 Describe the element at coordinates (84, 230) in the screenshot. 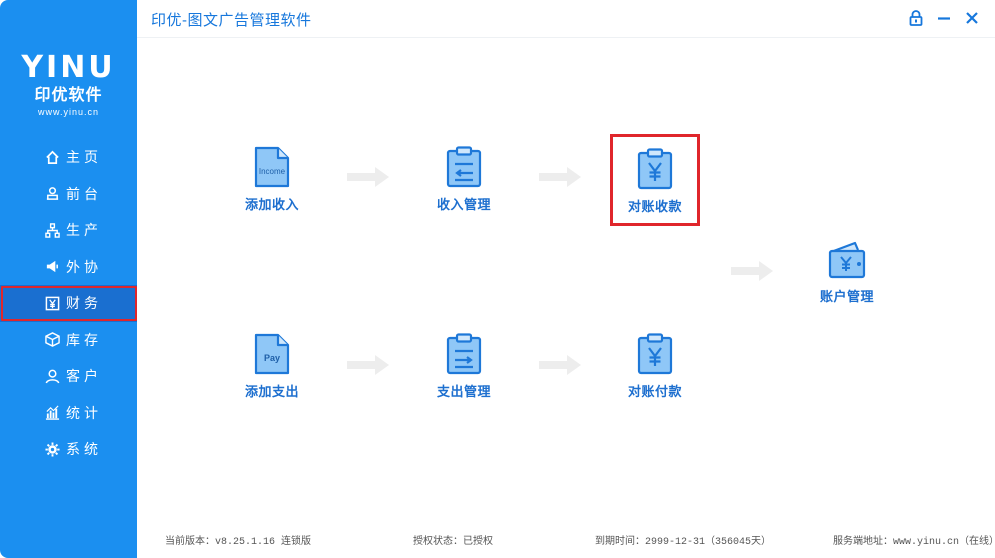

I see `sidebar-item-label: 生产` at that location.